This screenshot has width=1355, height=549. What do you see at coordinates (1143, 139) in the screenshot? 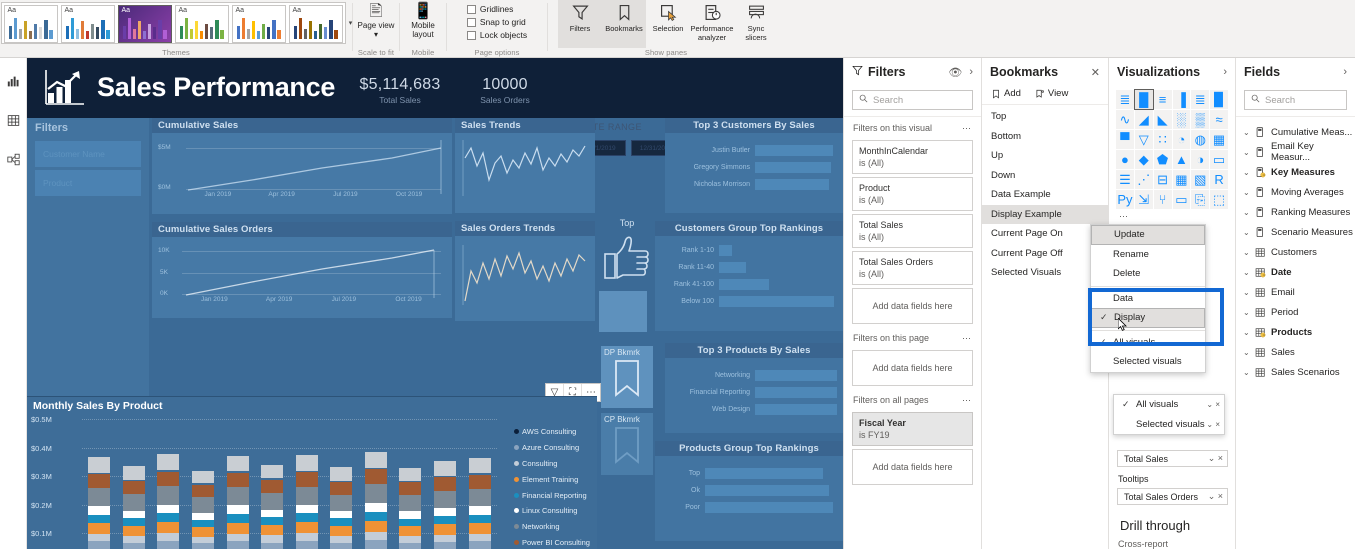
I see `funnel-chart-icon: ▽` at bounding box center [1143, 139].